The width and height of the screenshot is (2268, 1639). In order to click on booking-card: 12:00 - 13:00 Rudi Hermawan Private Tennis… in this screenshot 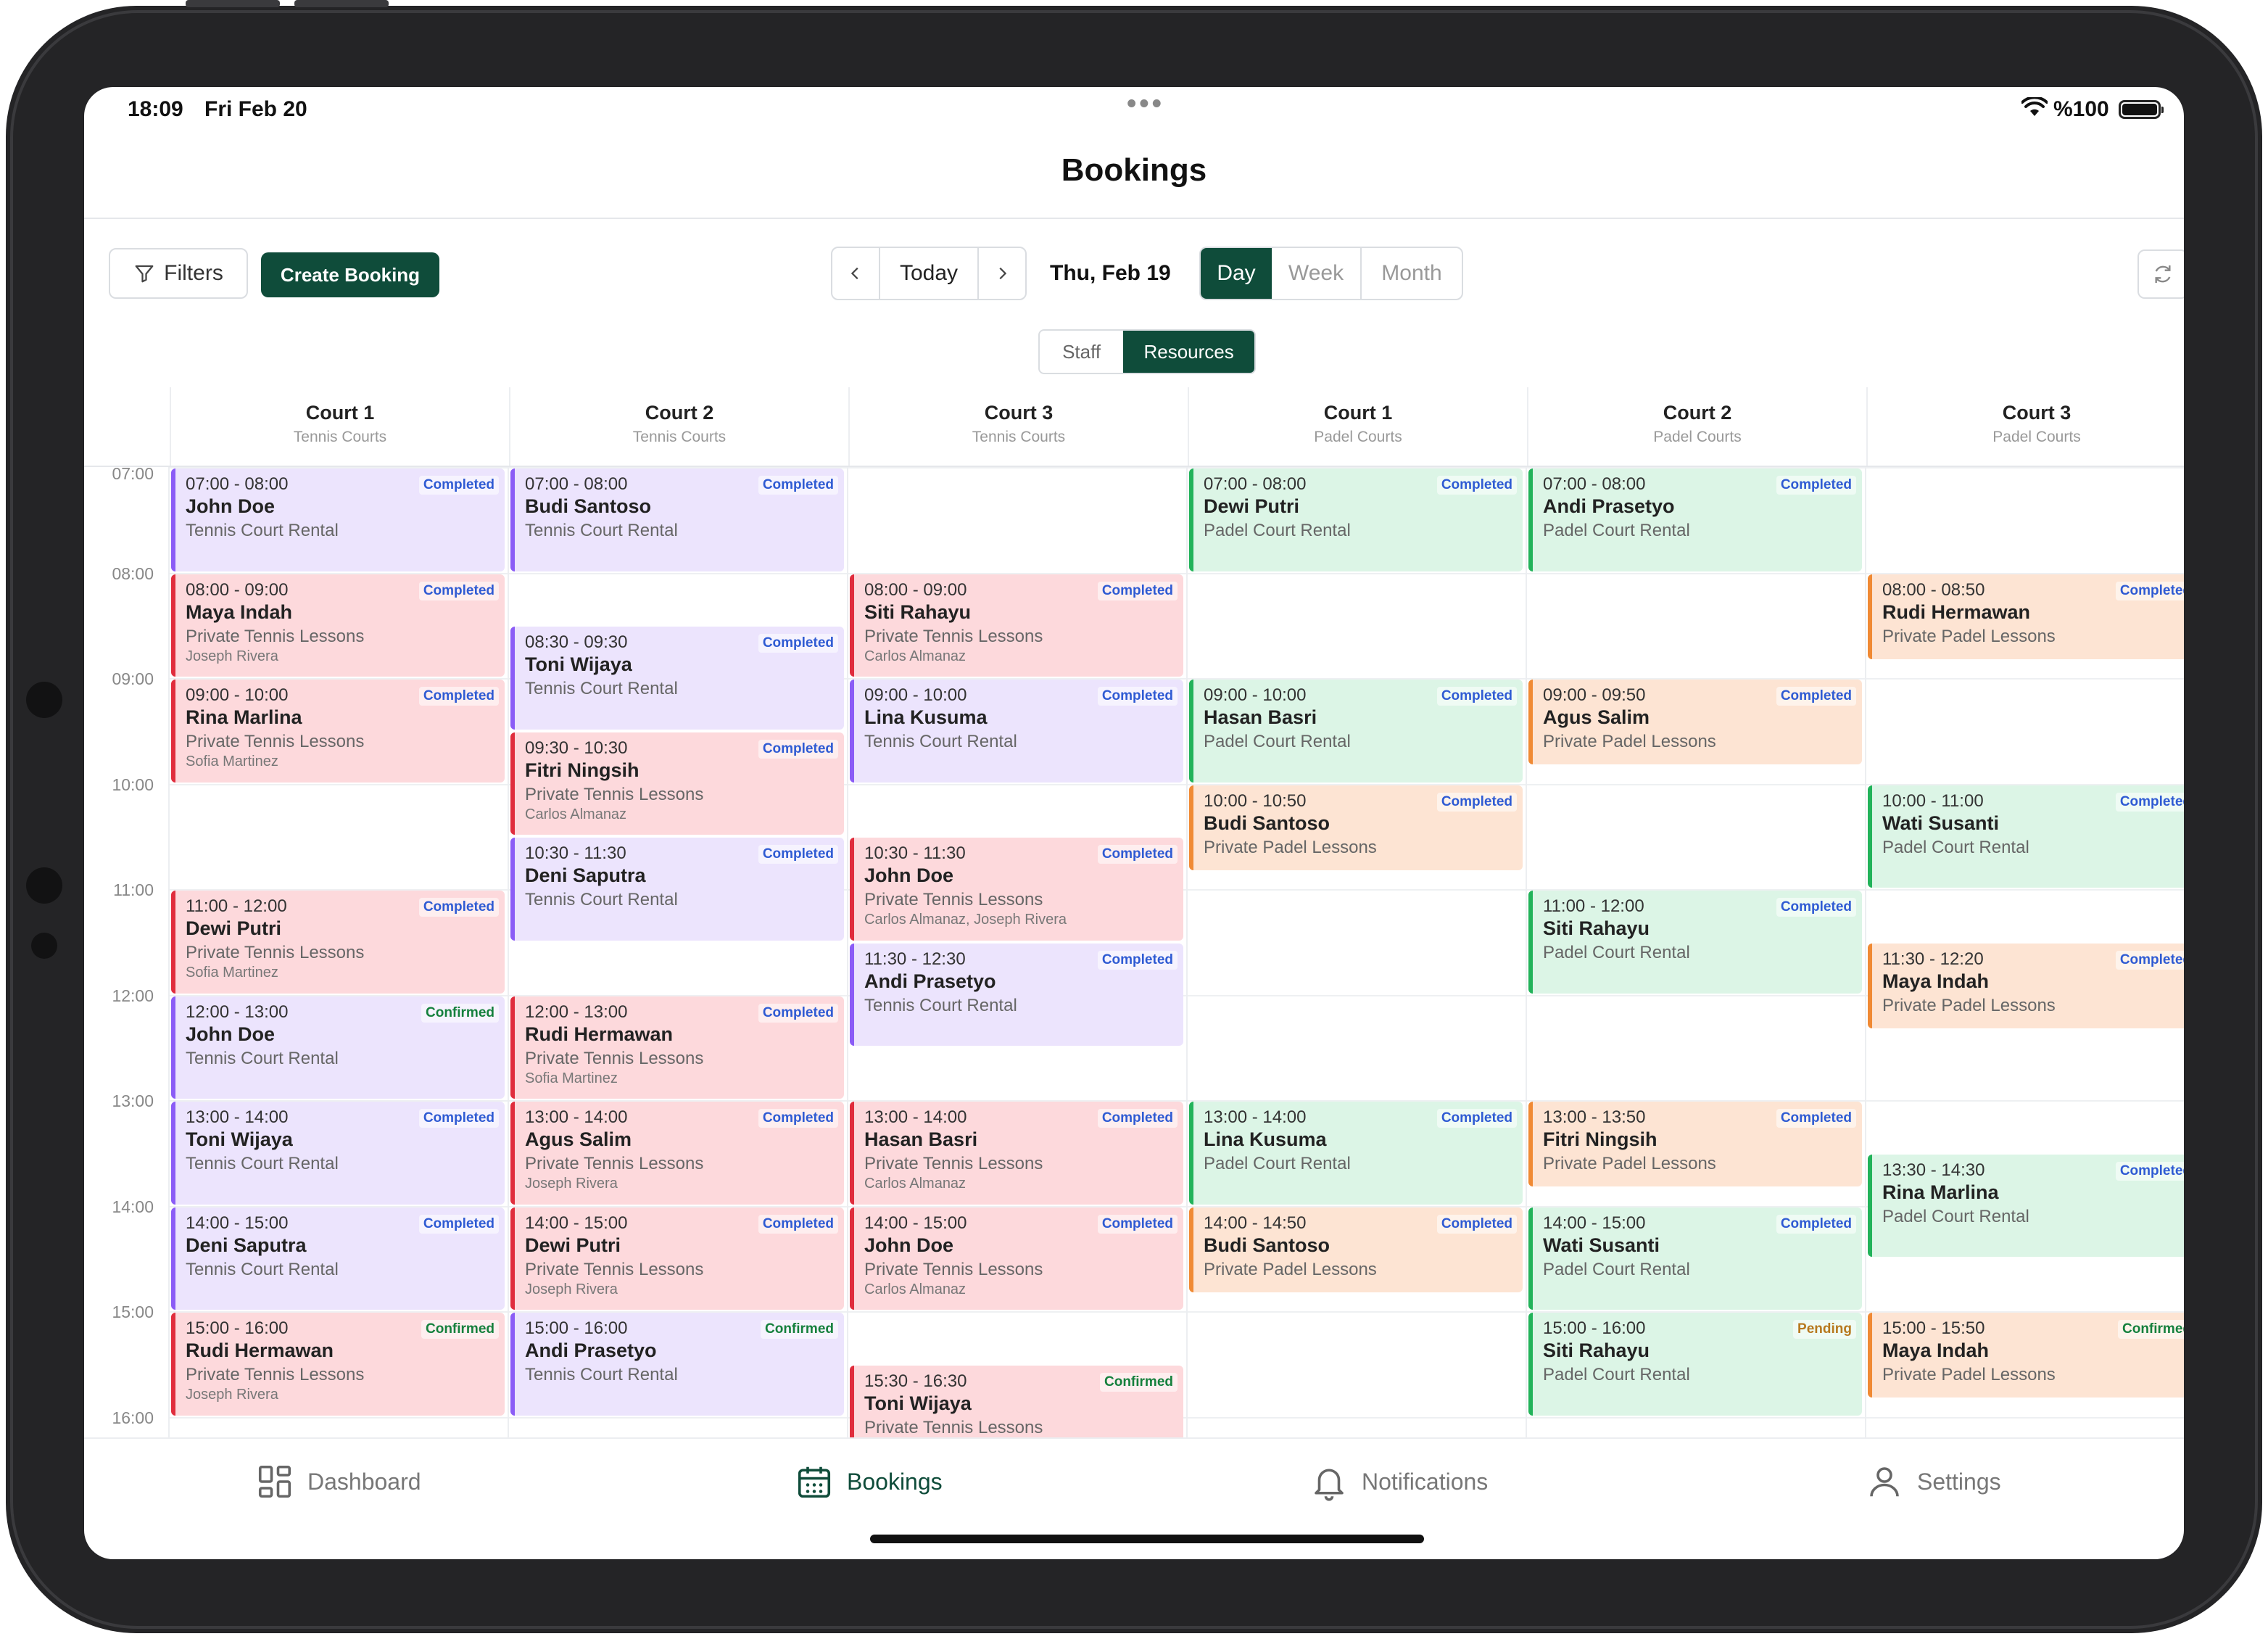, I will do `click(677, 1048)`.